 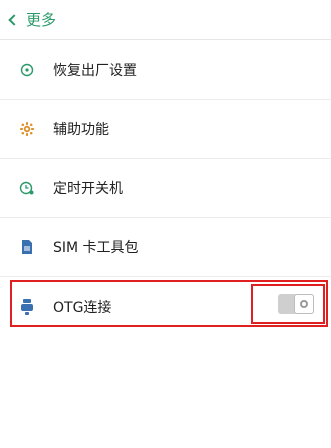 I want to click on list-item-label: 恢复出厂设置, so click(x=95, y=71).